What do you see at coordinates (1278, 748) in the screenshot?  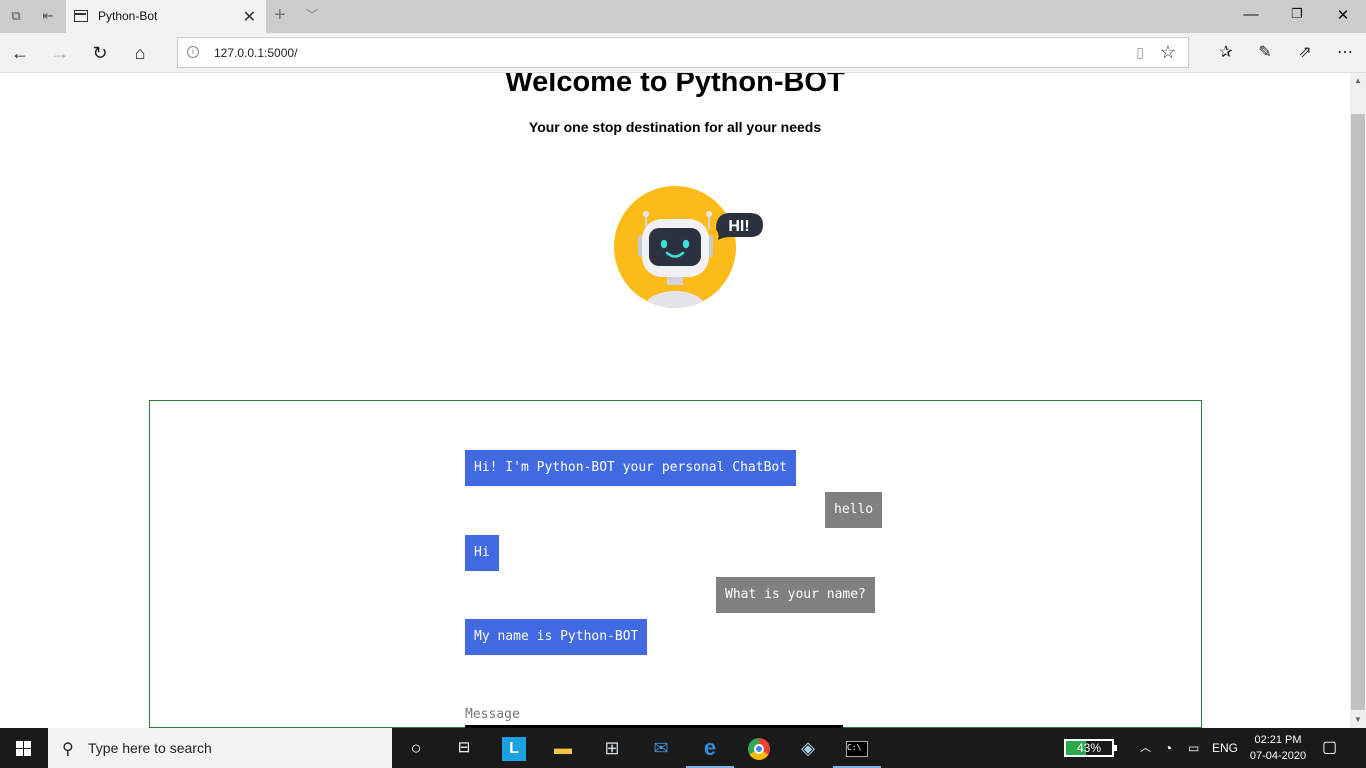 I see `clock: 02:21 PM 07-04-2020` at bounding box center [1278, 748].